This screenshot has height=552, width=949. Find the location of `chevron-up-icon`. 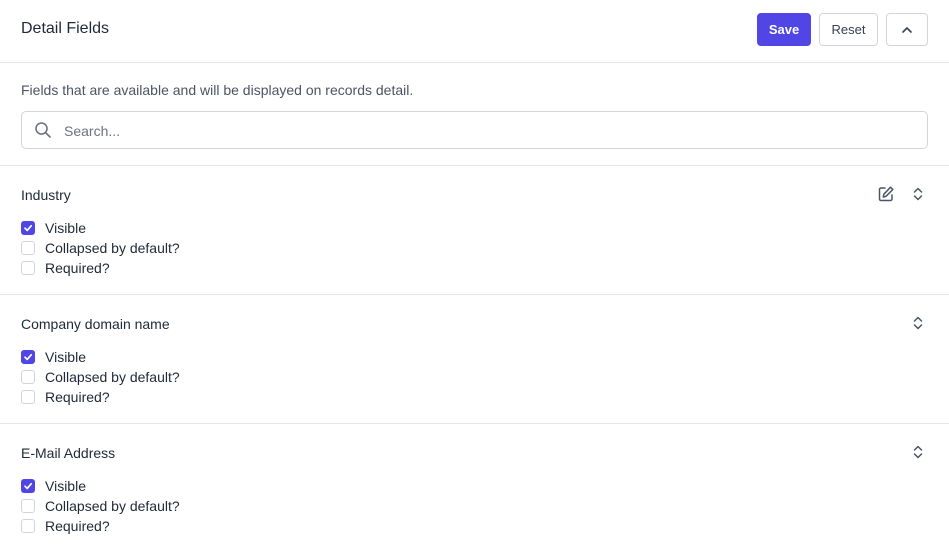

chevron-up-icon is located at coordinates (907, 29).